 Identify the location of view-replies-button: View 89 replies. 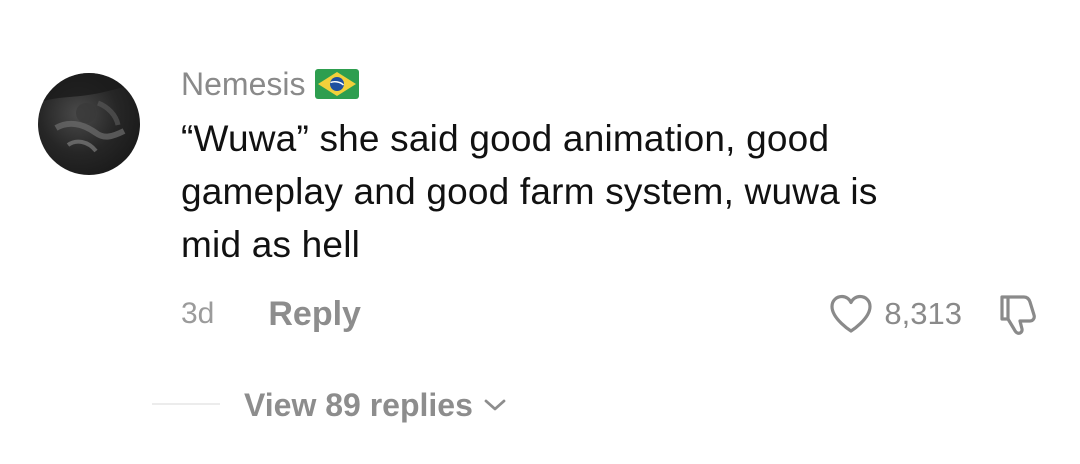
(375, 405).